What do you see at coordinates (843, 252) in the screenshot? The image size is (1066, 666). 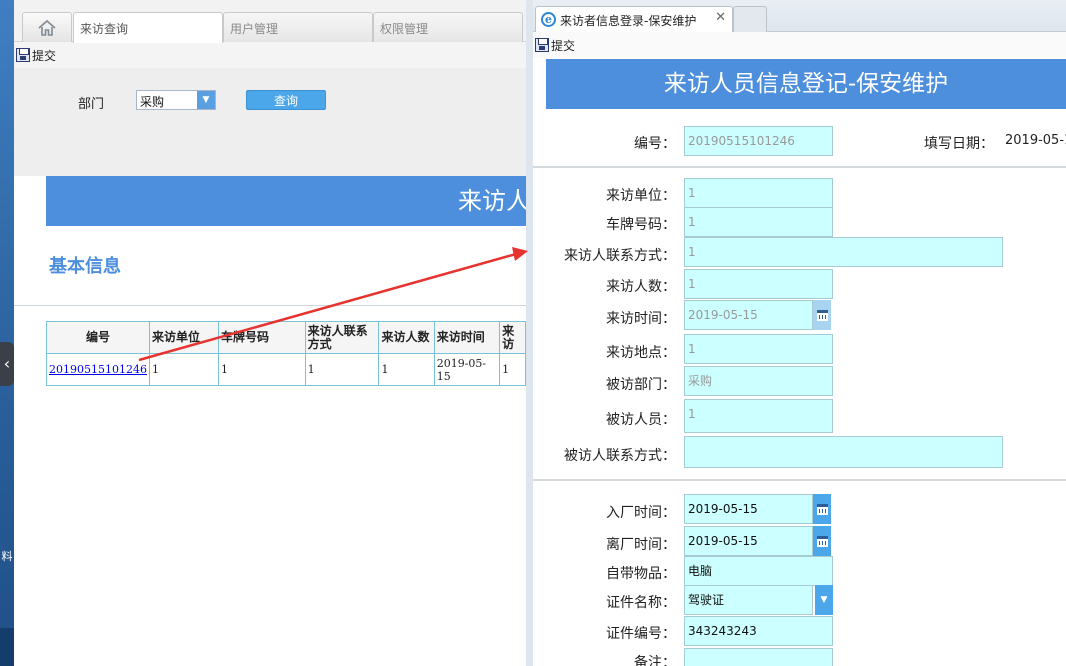 I see `contact-field: 1` at bounding box center [843, 252].